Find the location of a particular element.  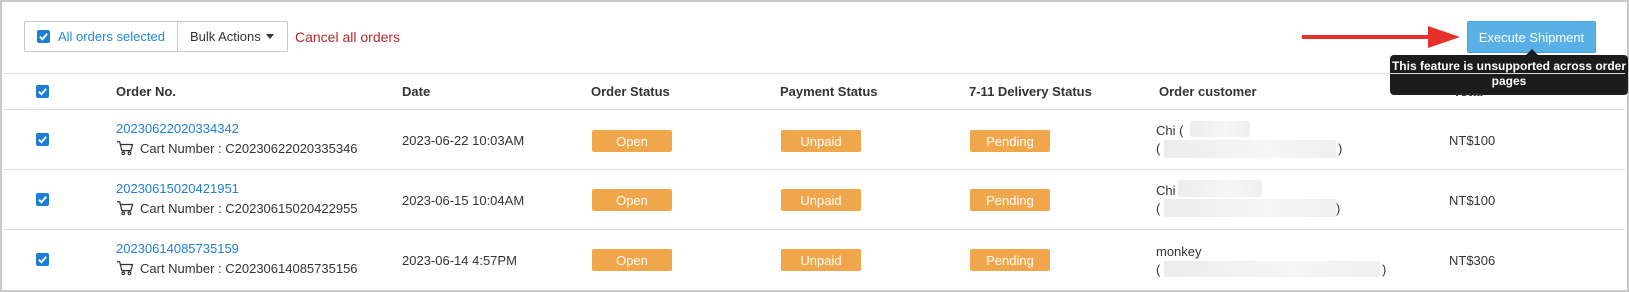

order-number-link: 20230615020421951 is located at coordinates (177, 188).